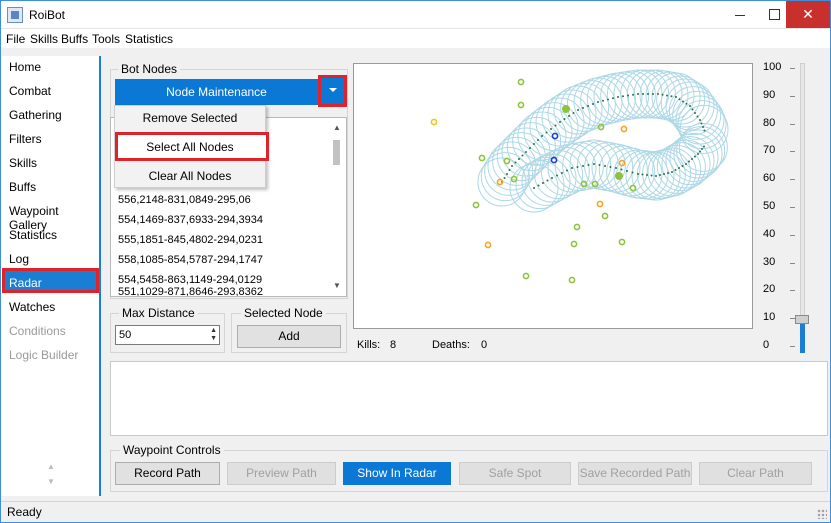 This screenshot has width=831, height=523. I want to click on menu-buffs: Buffs, so click(74, 39).